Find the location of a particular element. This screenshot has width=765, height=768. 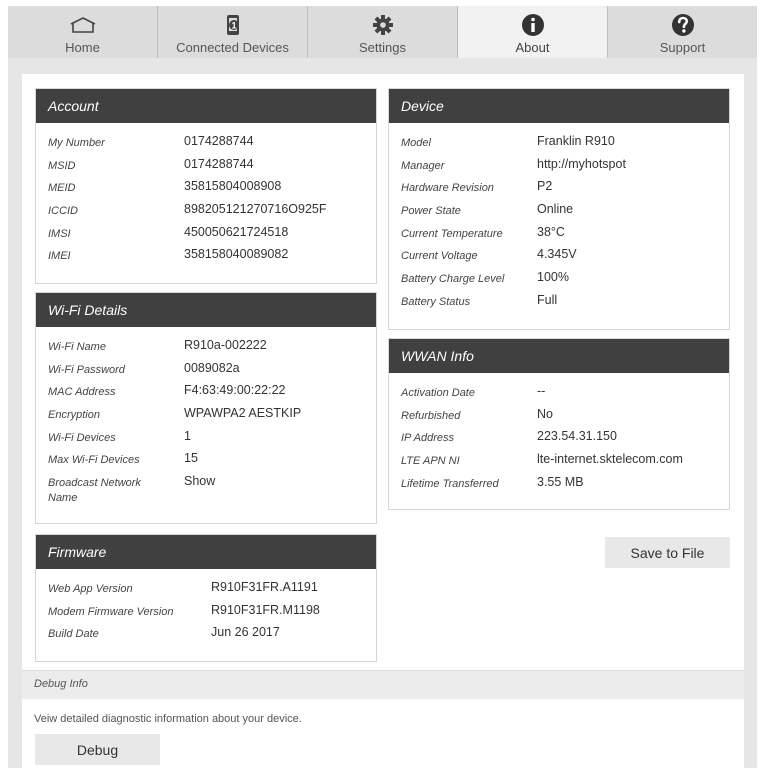

field-value: 898205121270716O925F is located at coordinates (255, 209).